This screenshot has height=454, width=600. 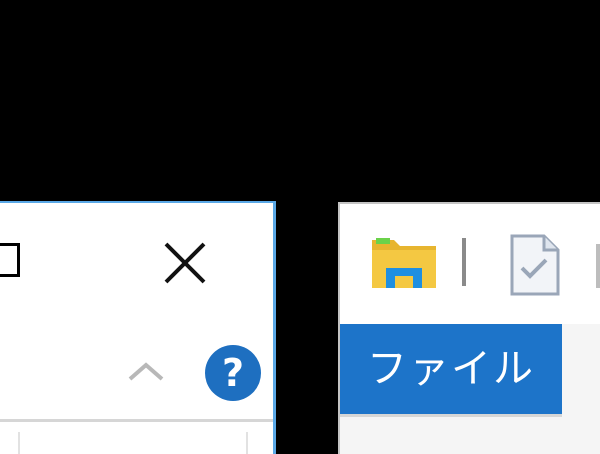 I want to click on help-button: ?, so click(x=233, y=373).